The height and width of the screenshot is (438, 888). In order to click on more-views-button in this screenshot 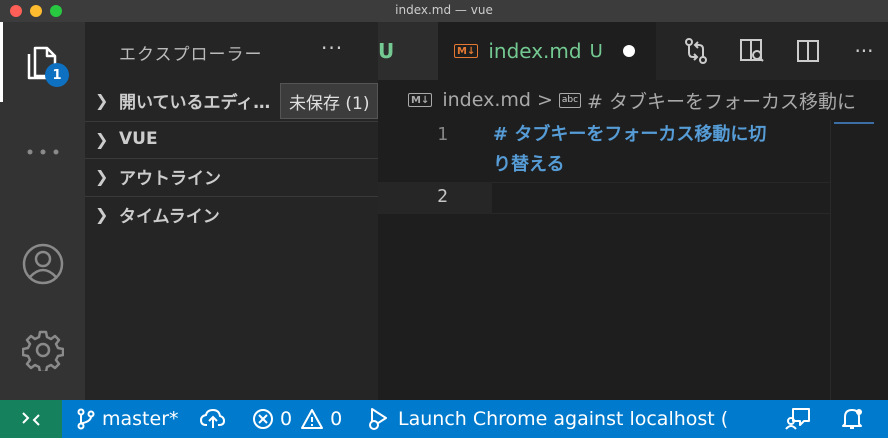, I will do `click(42, 152)`.